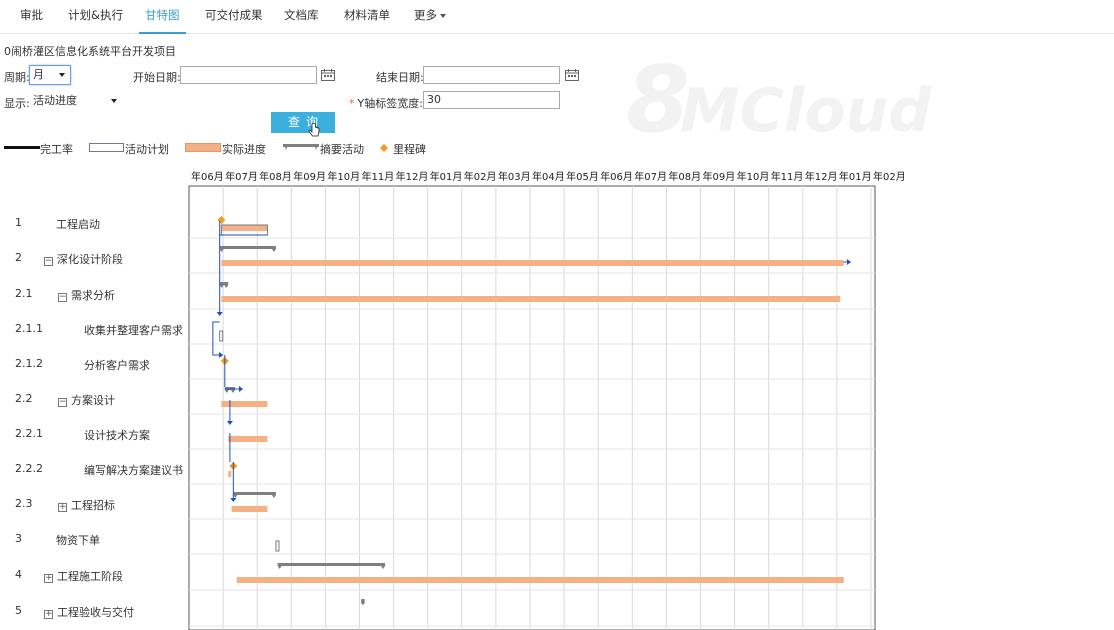 Image resolution: width=1114 pixels, height=630 pixels. I want to click on x-tick-label: 年05月, so click(582, 176).